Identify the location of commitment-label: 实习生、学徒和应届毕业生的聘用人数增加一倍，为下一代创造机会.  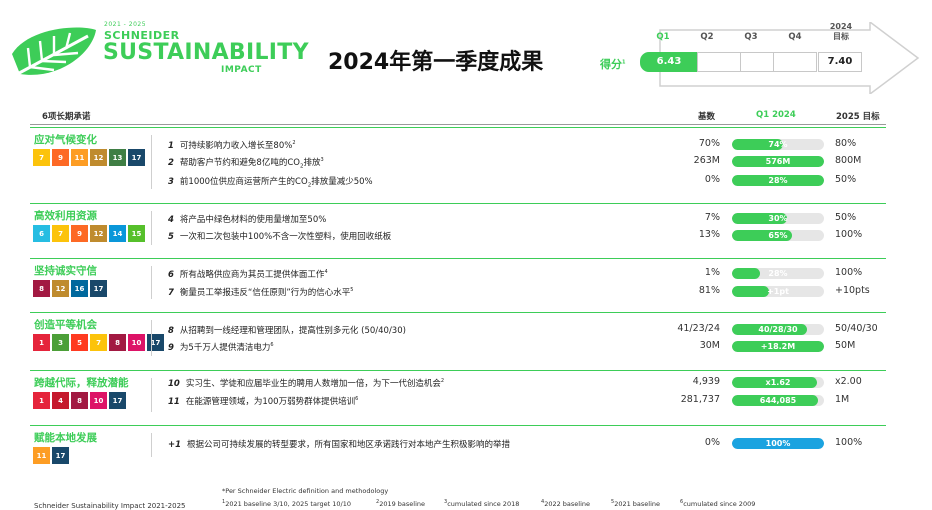
(313, 384).